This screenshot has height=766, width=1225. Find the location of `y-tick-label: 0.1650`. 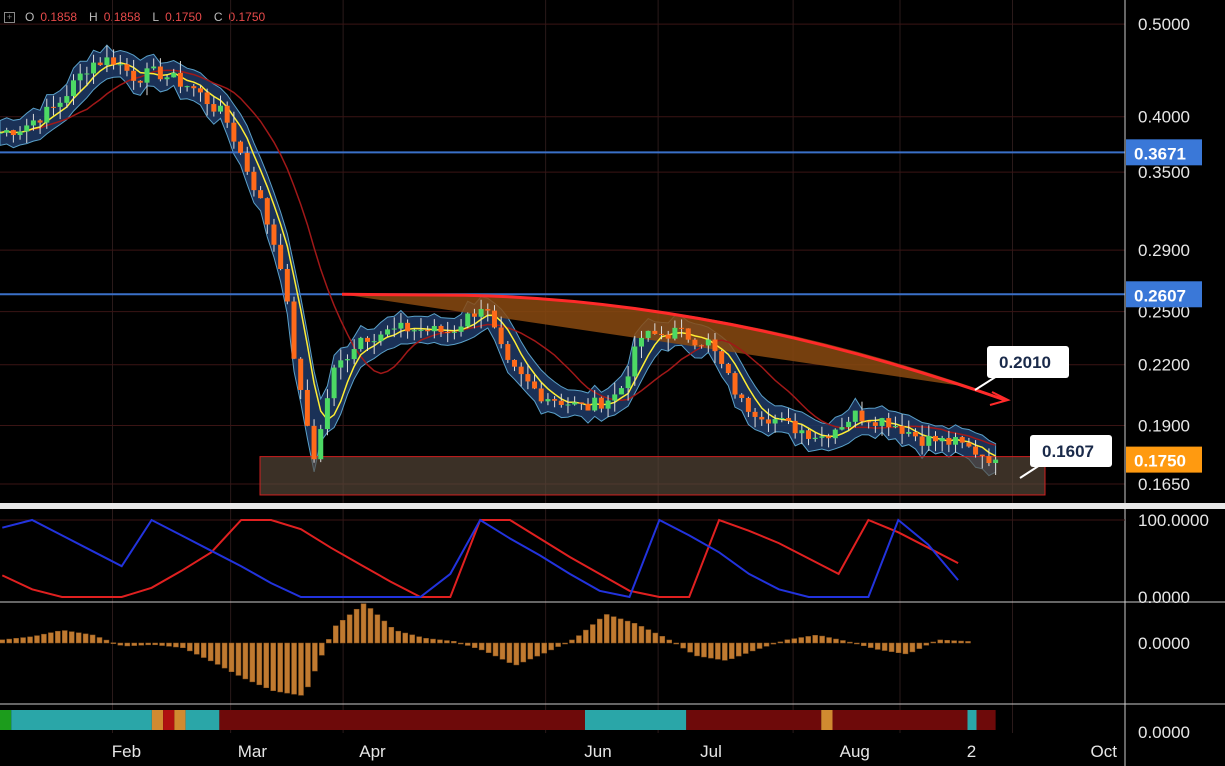

y-tick-label: 0.1650 is located at coordinates (1164, 484).